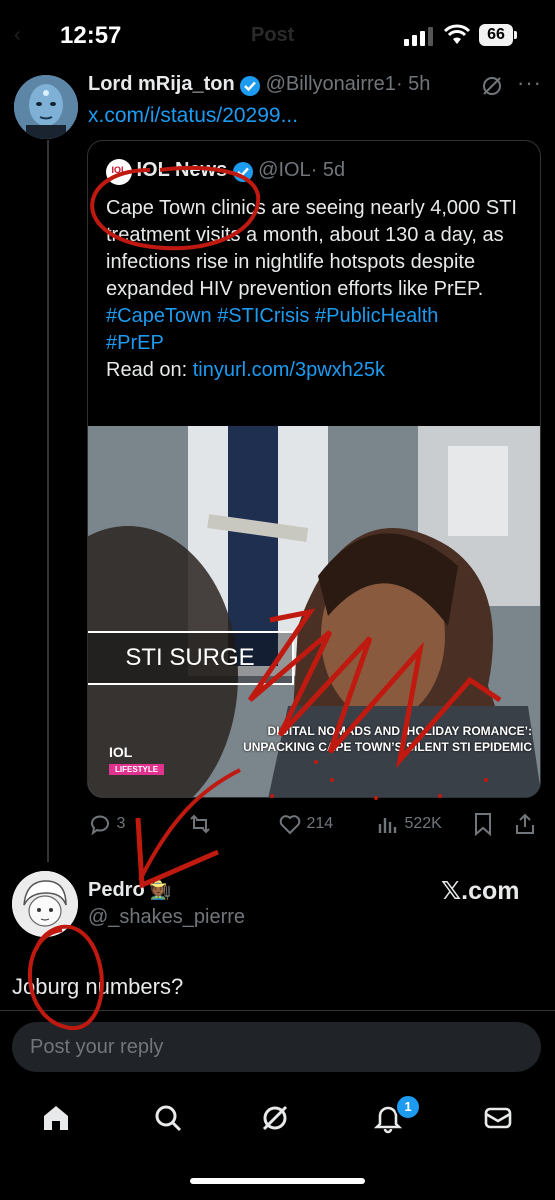  I want to click on reply-author-name: Pedro, so click(116, 890).